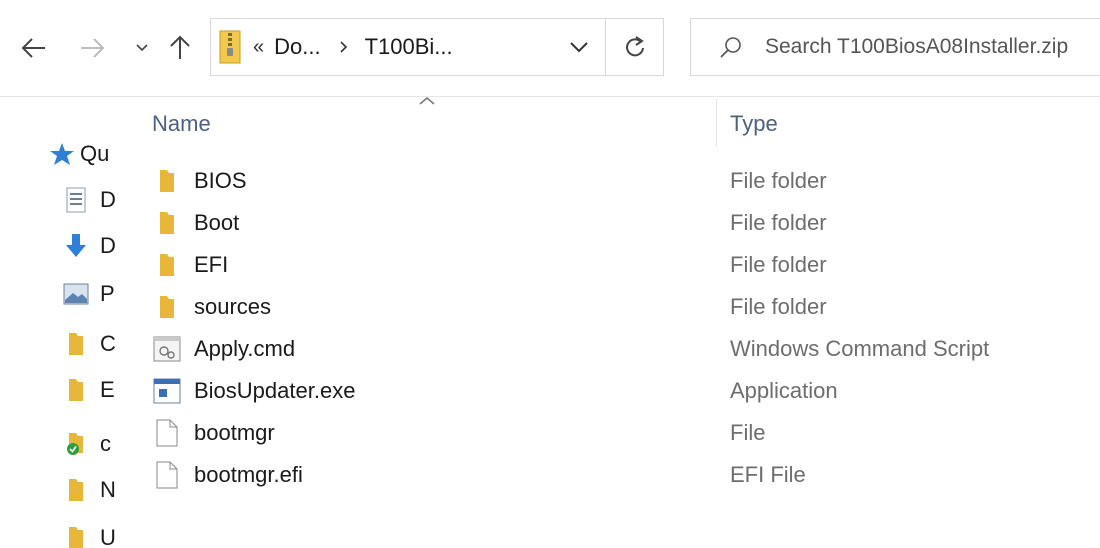 Image resolution: width=1100 pixels, height=548 pixels. I want to click on file-row-boot: Boot File folder, so click(626, 223).